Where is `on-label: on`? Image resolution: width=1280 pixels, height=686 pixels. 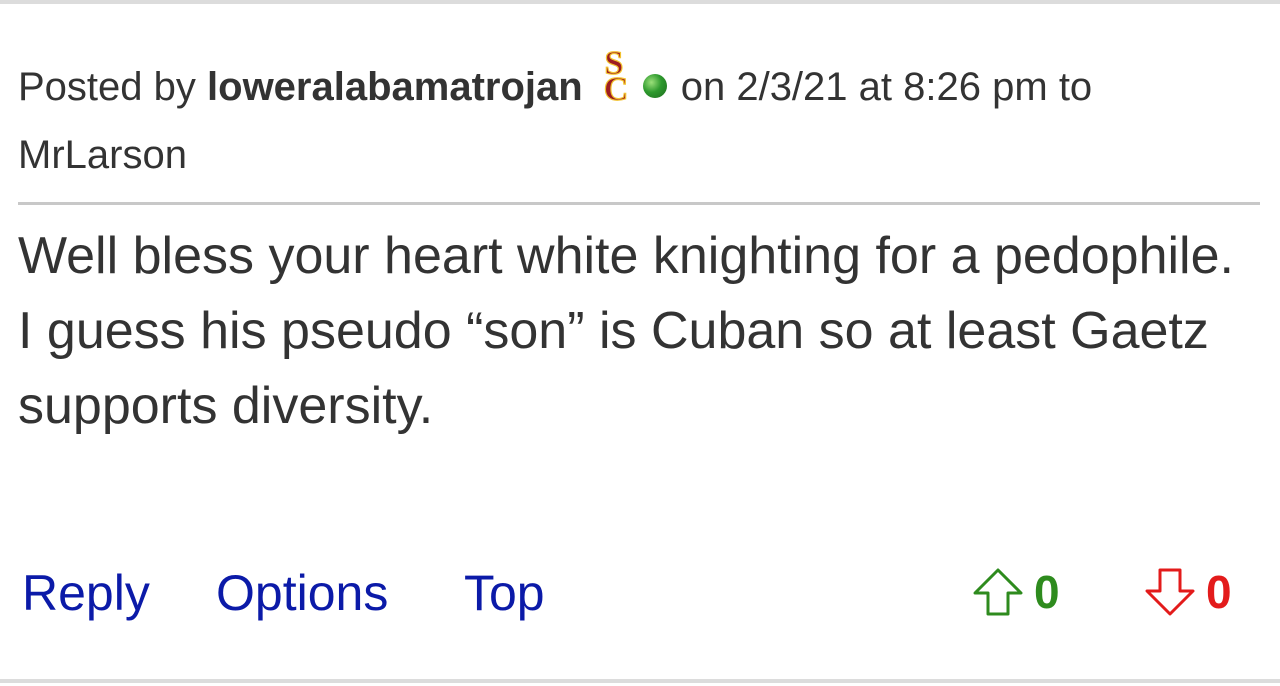
on-label: on is located at coordinates (703, 87).